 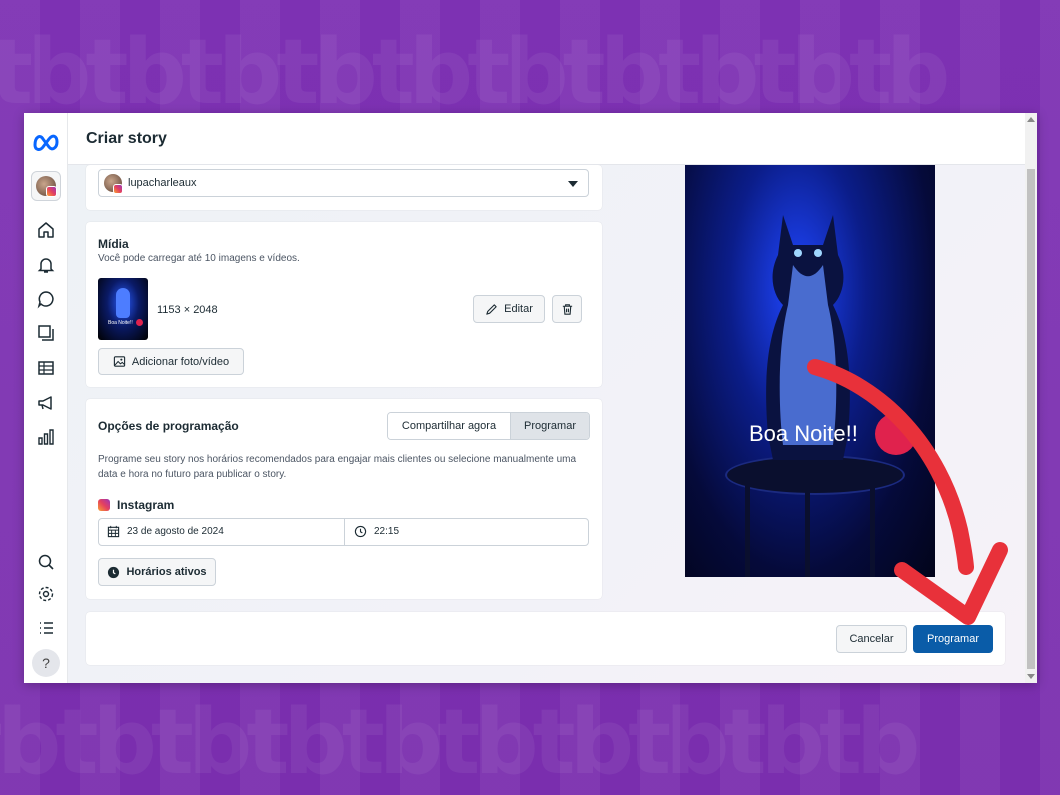 What do you see at coordinates (126, 138) in the screenshot?
I see `page-title: Criar story` at bounding box center [126, 138].